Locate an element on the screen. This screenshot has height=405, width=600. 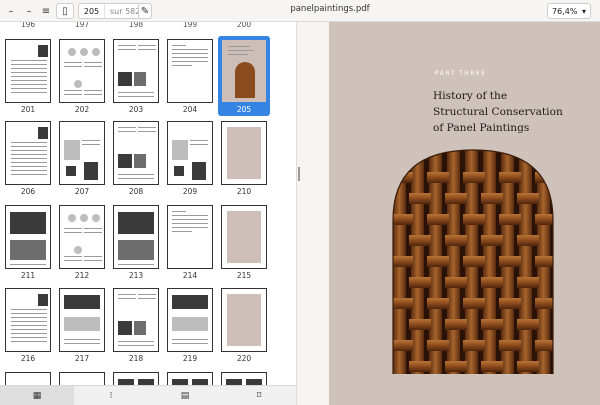
page-number-entry: 205 sur 582 is located at coordinates (110, 11).